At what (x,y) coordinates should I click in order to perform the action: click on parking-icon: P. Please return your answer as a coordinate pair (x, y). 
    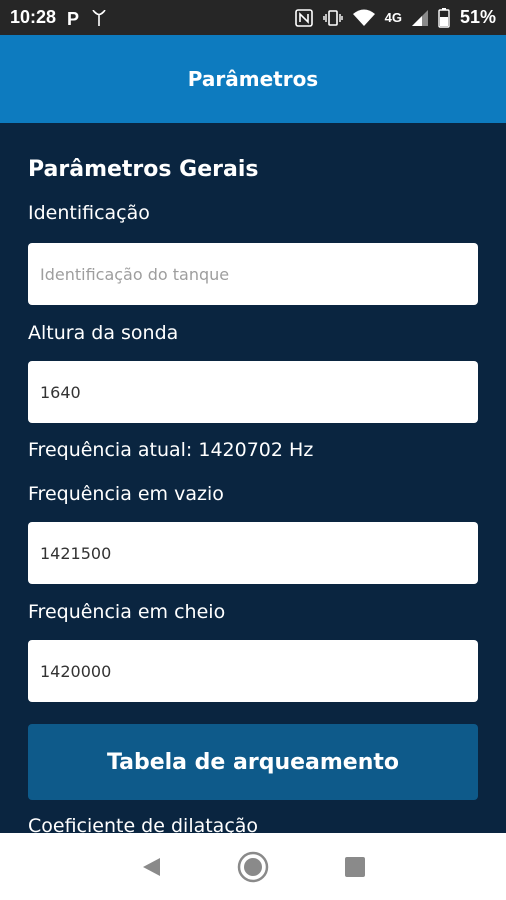
    Looking at the image, I should click on (74, 18).